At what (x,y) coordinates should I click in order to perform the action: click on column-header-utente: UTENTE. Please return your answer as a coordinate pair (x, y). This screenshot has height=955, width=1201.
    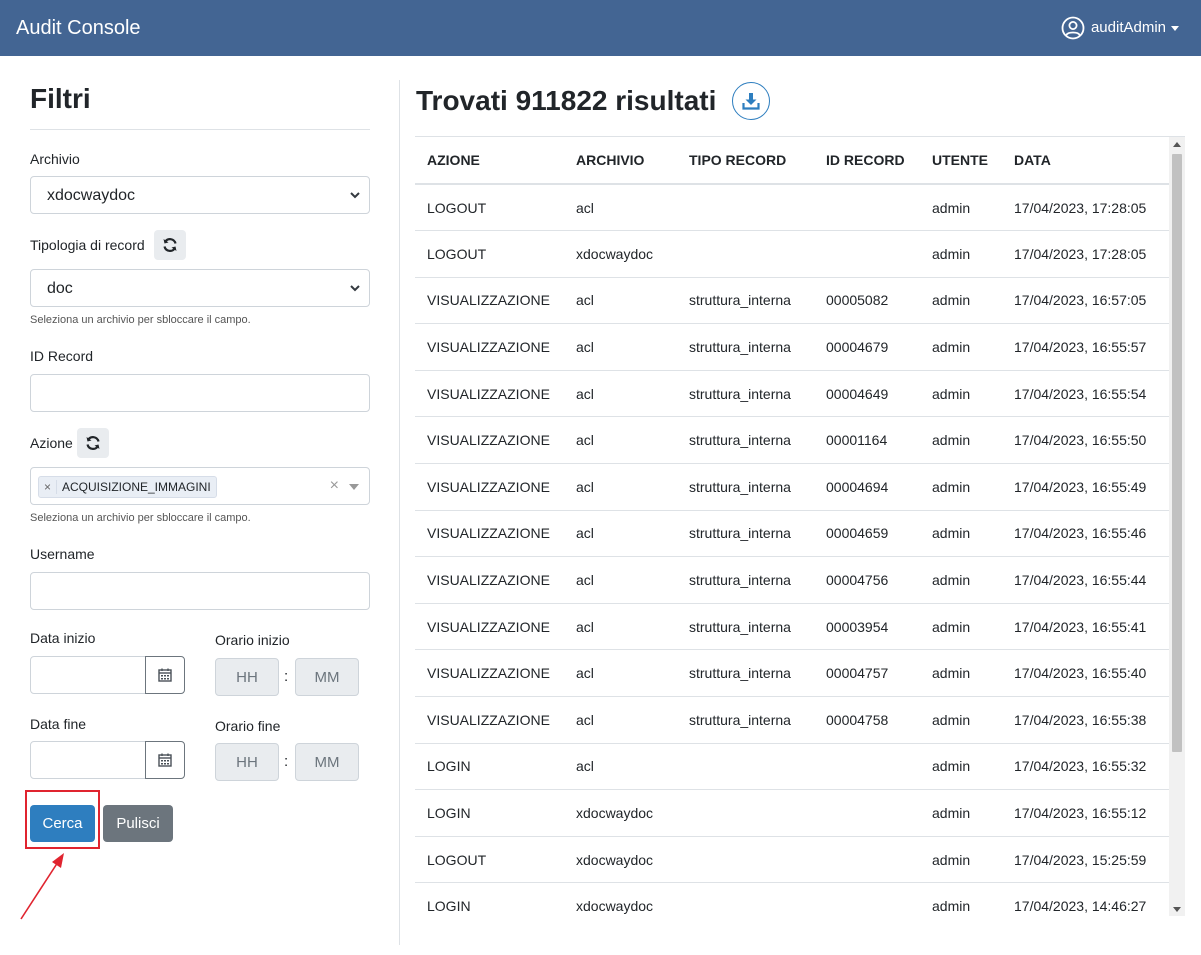
    Looking at the image, I should click on (961, 161).